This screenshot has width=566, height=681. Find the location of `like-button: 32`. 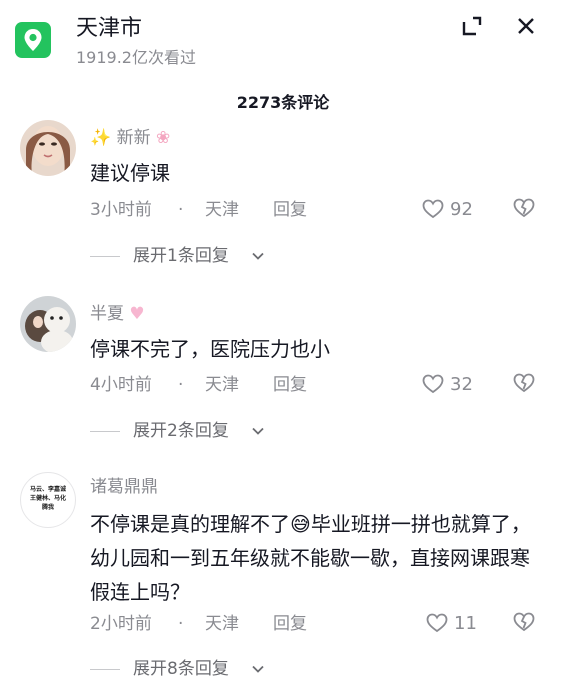

like-button: 32 is located at coordinates (452, 385).